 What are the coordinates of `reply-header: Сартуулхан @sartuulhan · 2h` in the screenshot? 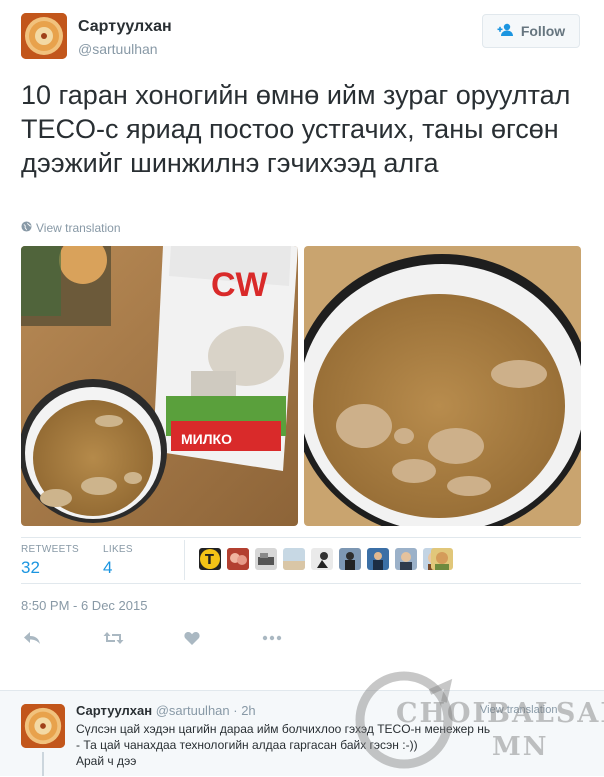 It's located at (166, 710).